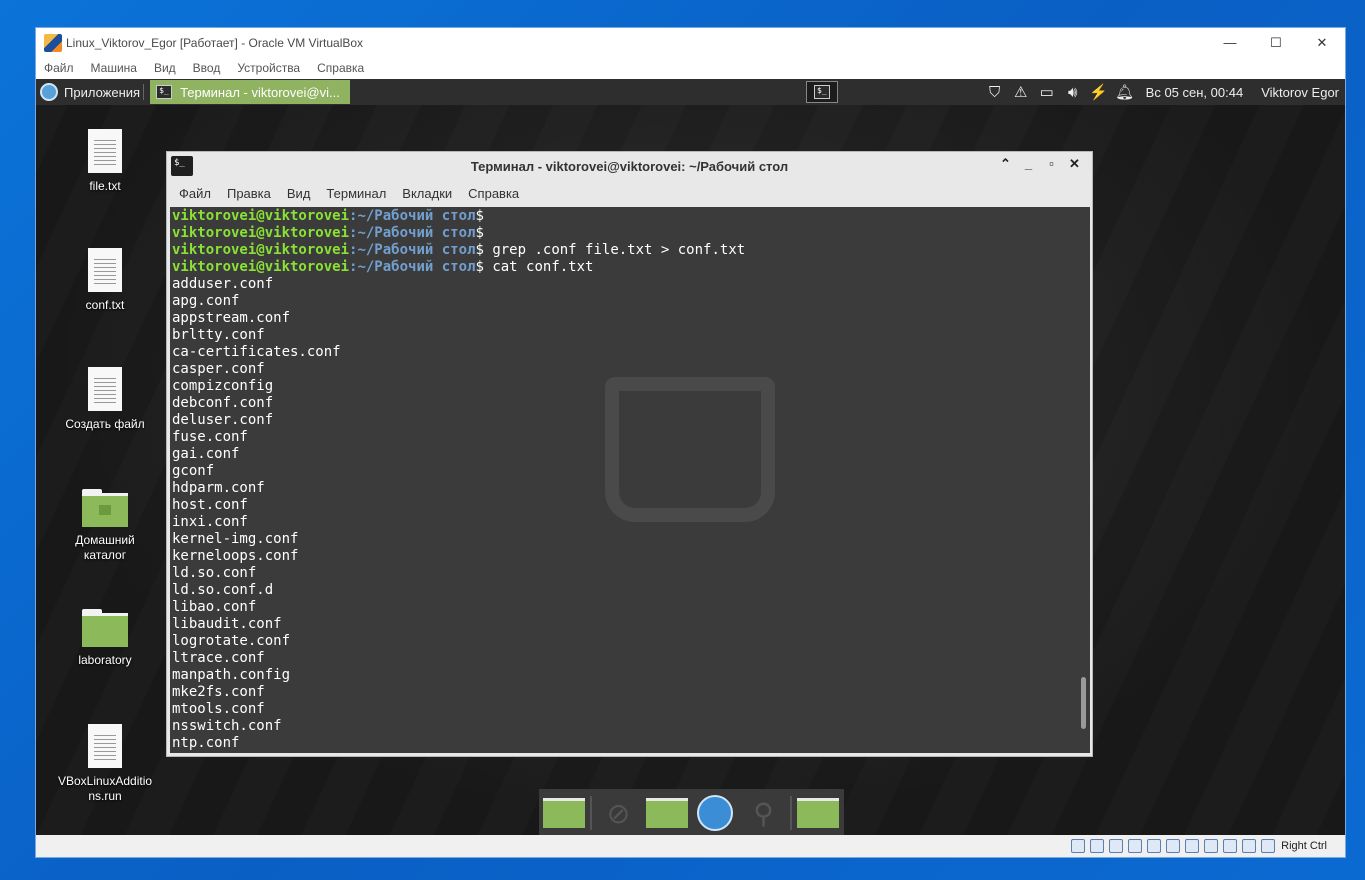  Describe the element at coordinates (195, 193) in the screenshot. I see `terminal-menu-file: Файл` at that location.